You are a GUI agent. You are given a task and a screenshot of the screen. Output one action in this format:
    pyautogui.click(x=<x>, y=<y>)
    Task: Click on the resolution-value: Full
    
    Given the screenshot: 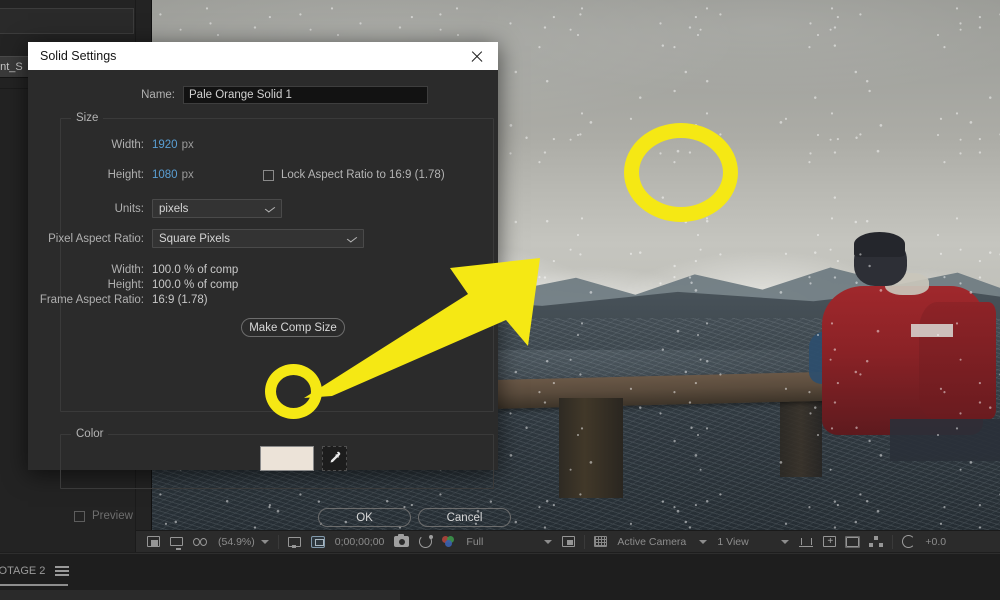 What is the action you would take?
    pyautogui.click(x=475, y=541)
    